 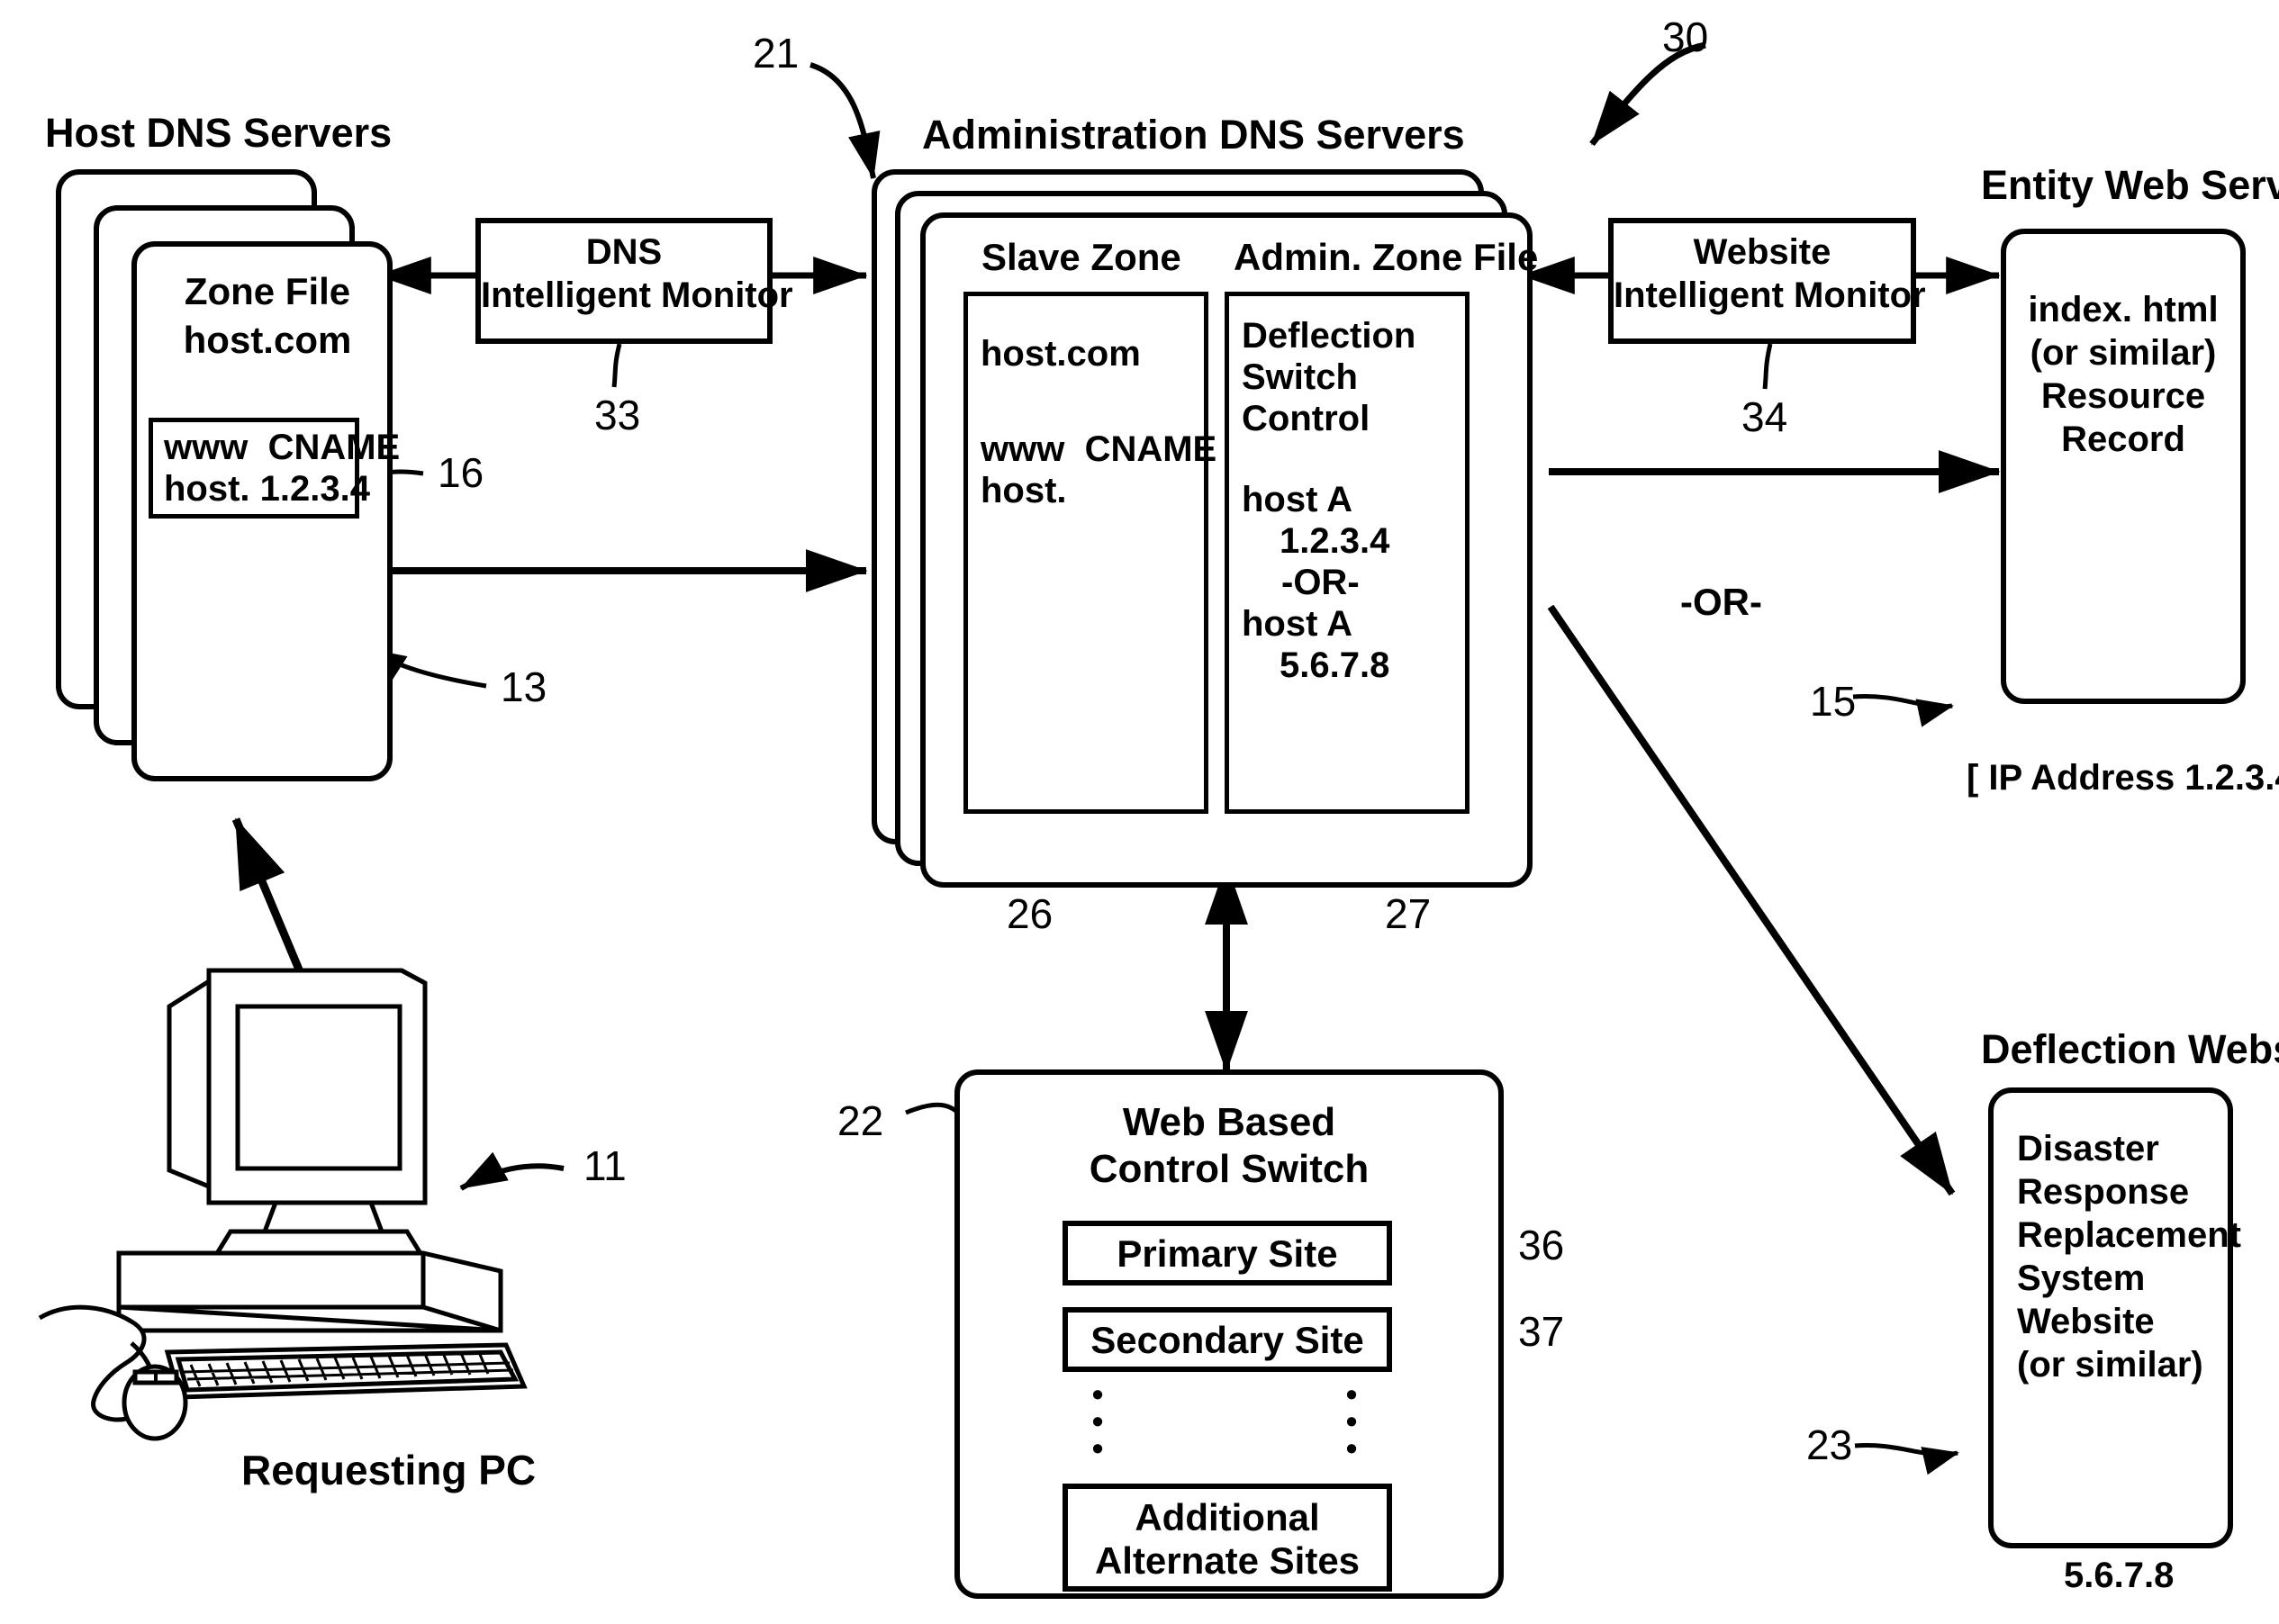 What do you see at coordinates (267, 291) in the screenshot?
I see `zone-file-title-line1: Zone File` at bounding box center [267, 291].